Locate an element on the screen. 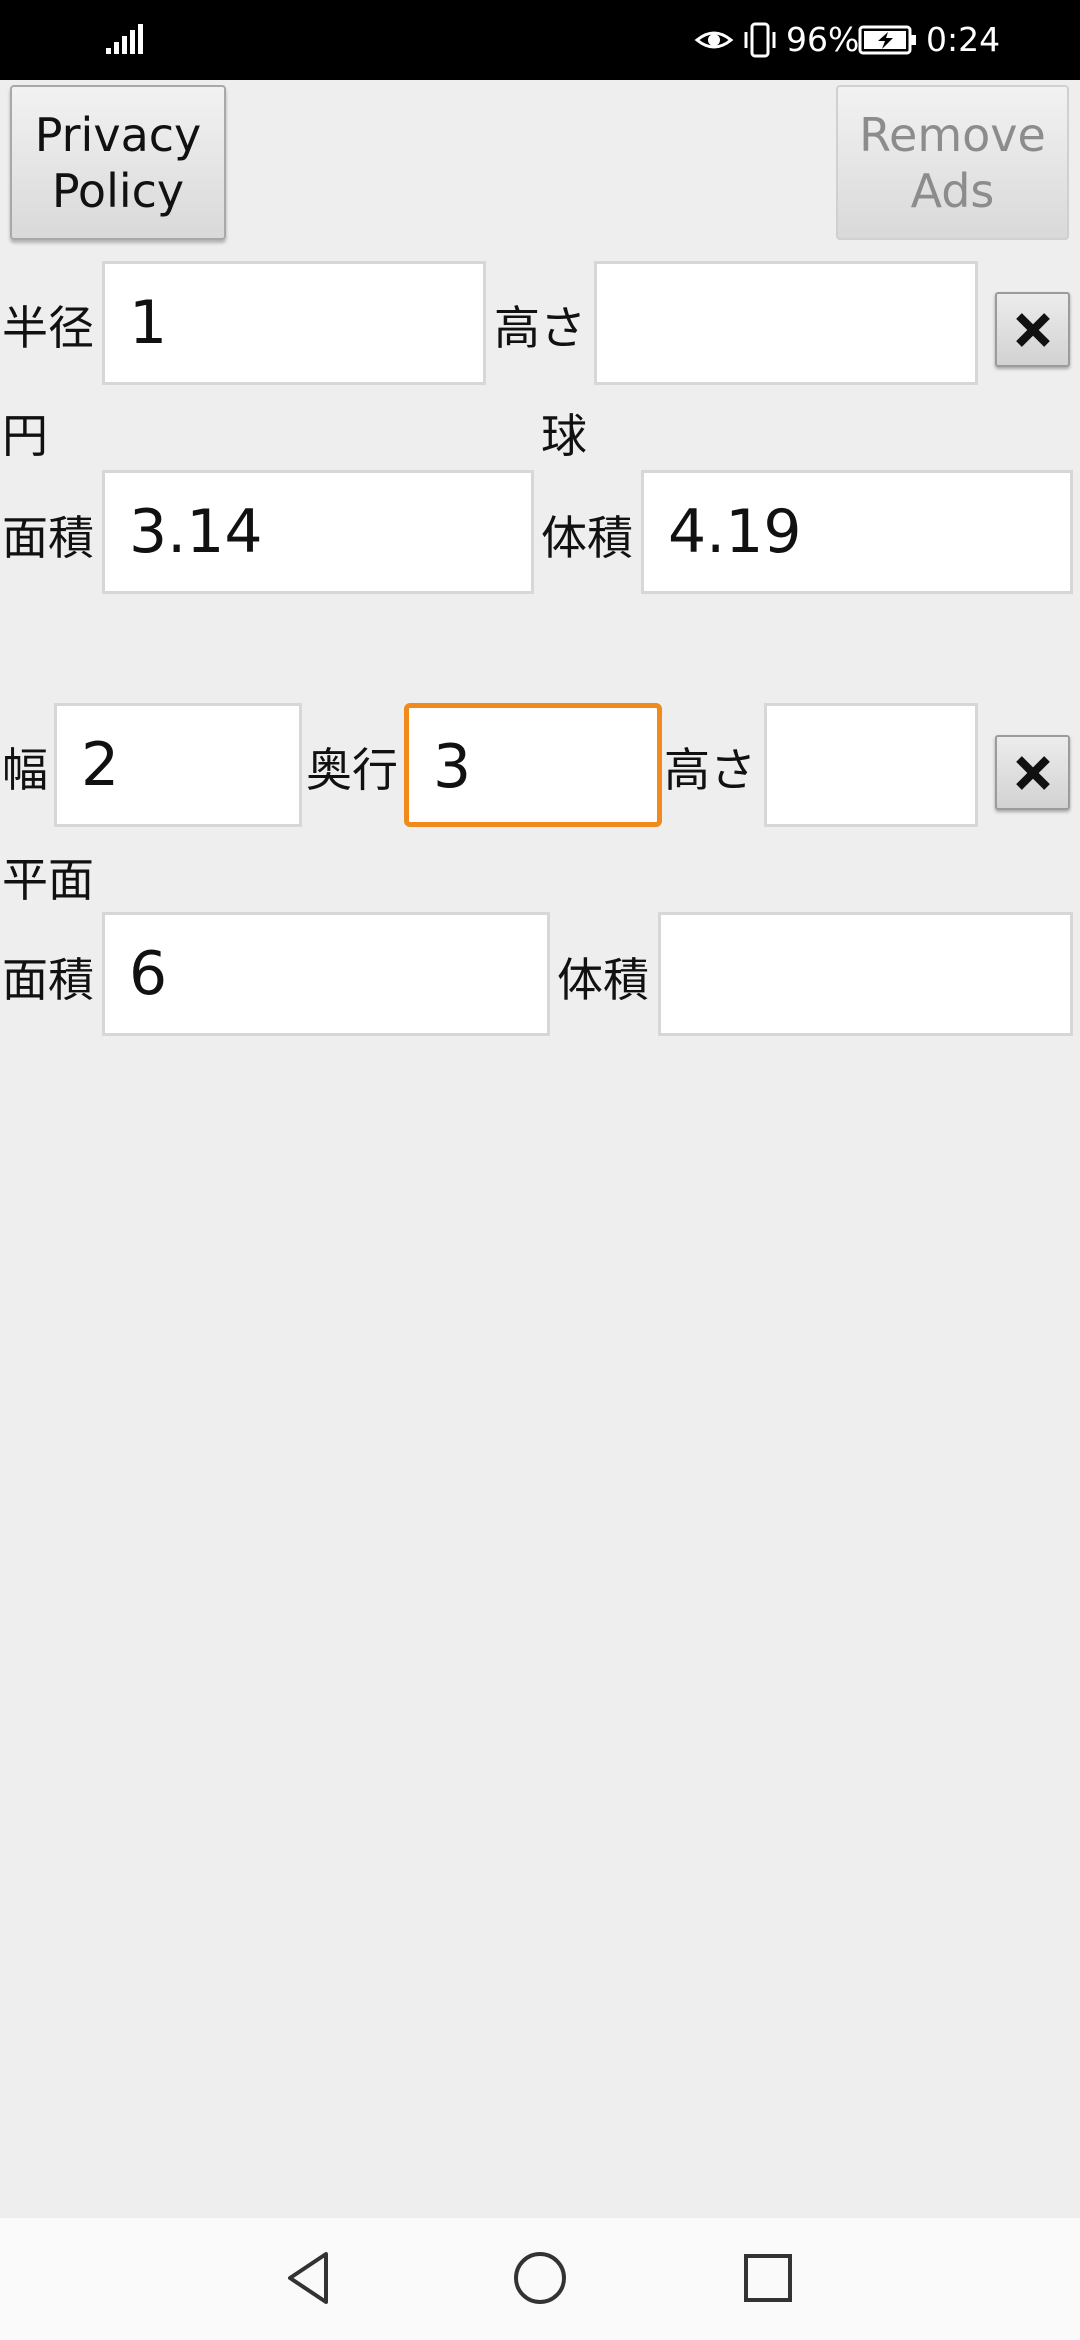 The image size is (1080, 2340). circle-area-label: 面積 is located at coordinates (48, 538).